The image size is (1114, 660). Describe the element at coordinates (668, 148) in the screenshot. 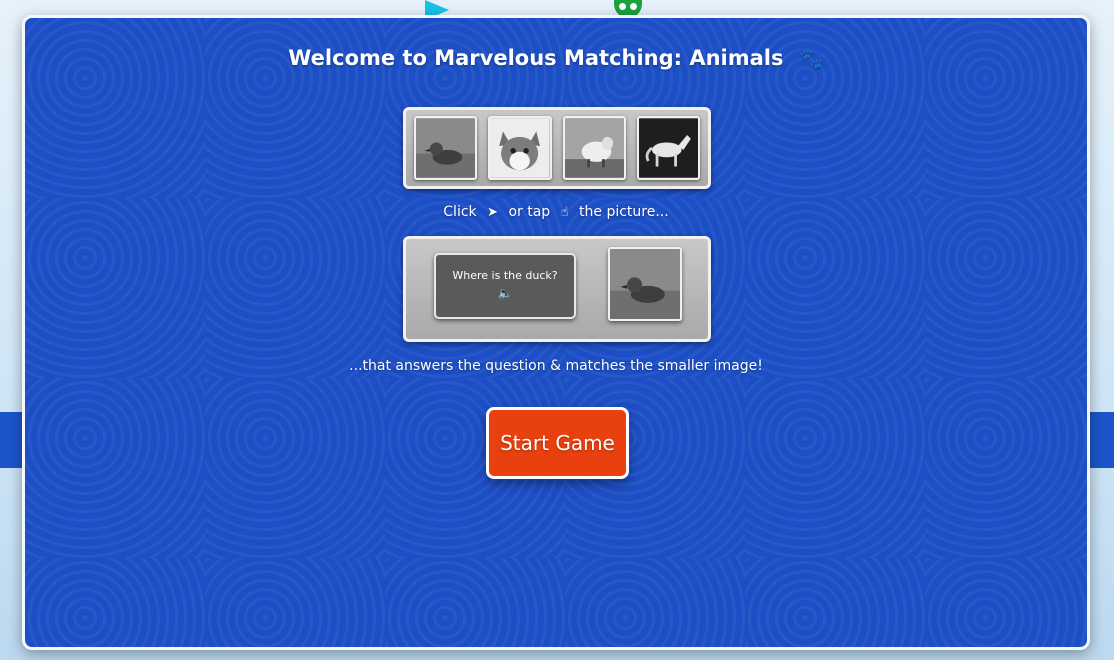

I see `preview-image-horse` at that location.